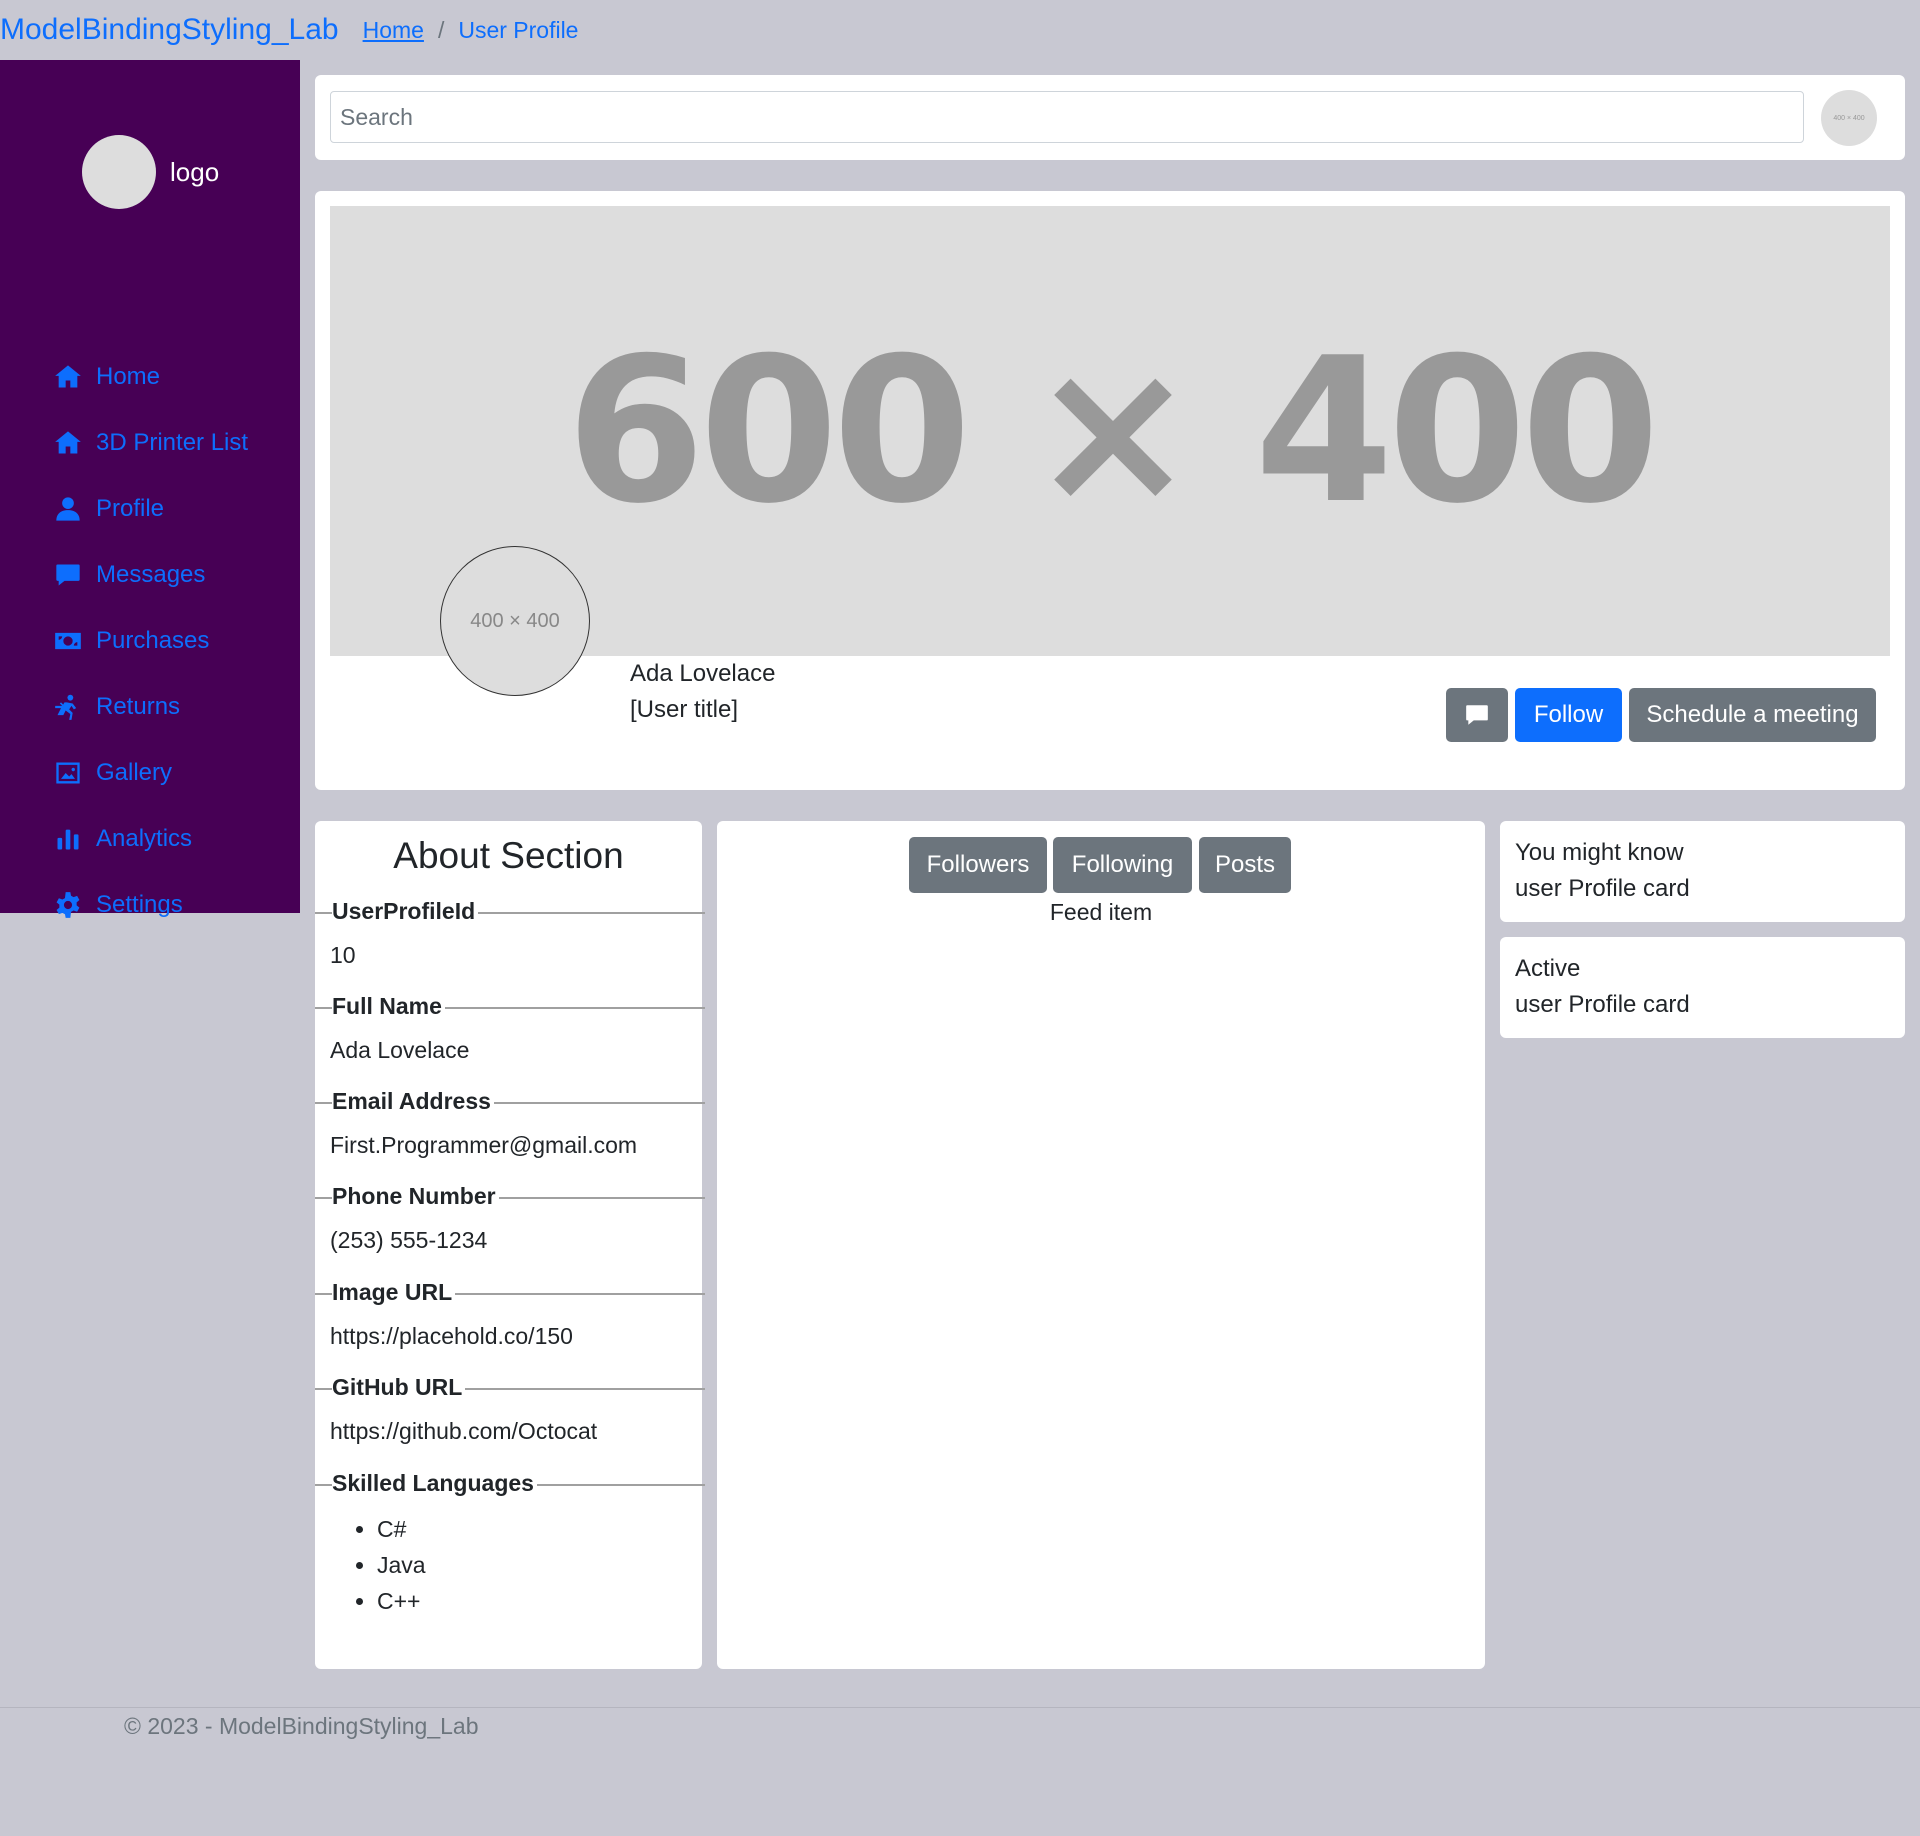 The image size is (1920, 1836). I want to click on languages-list: C# Java C++, so click(401, 1565).